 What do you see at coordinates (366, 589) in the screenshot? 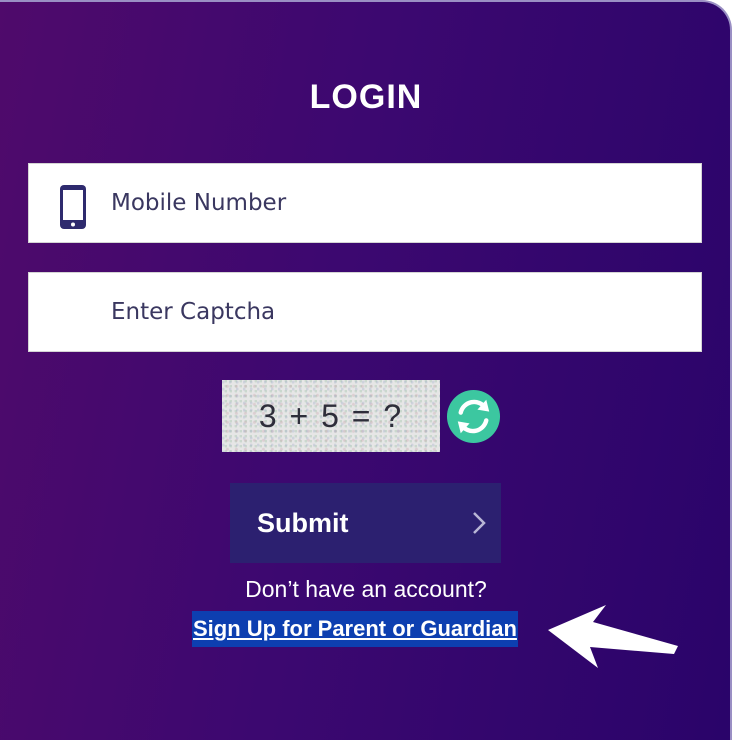
I see `no-account-text: Don’t have an account?` at bounding box center [366, 589].